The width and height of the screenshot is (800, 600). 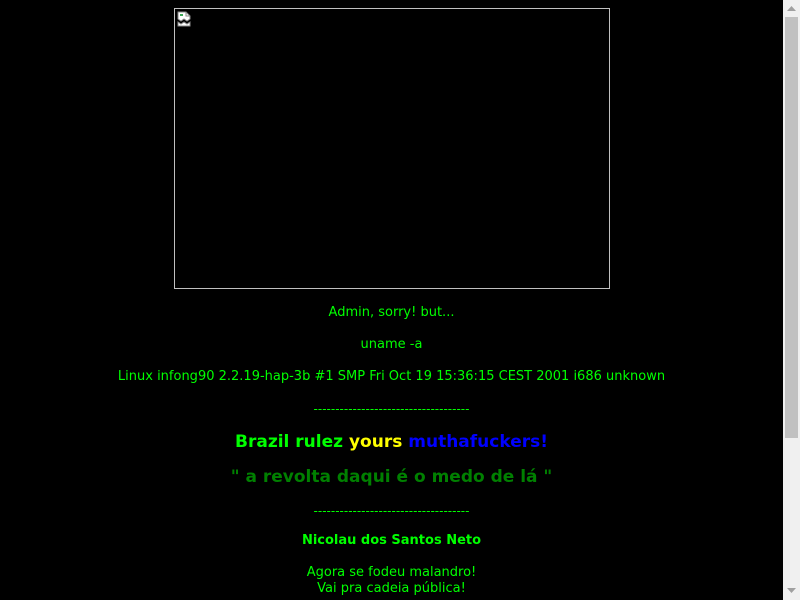 I want to click on slogan-part-yellow: yours, so click(x=375, y=442).